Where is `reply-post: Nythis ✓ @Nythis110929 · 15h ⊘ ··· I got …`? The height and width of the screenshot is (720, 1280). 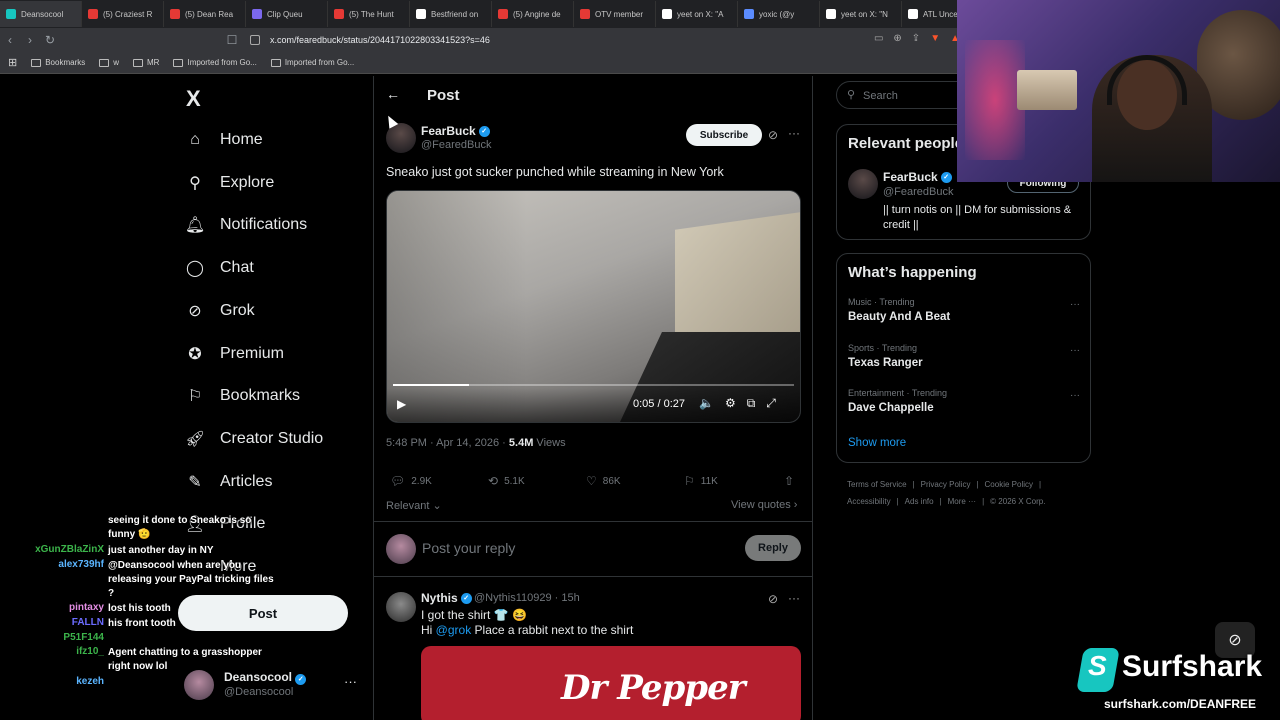 reply-post: Nythis ✓ @Nythis110929 · 15h ⊘ ··· I got … is located at coordinates (593, 652).